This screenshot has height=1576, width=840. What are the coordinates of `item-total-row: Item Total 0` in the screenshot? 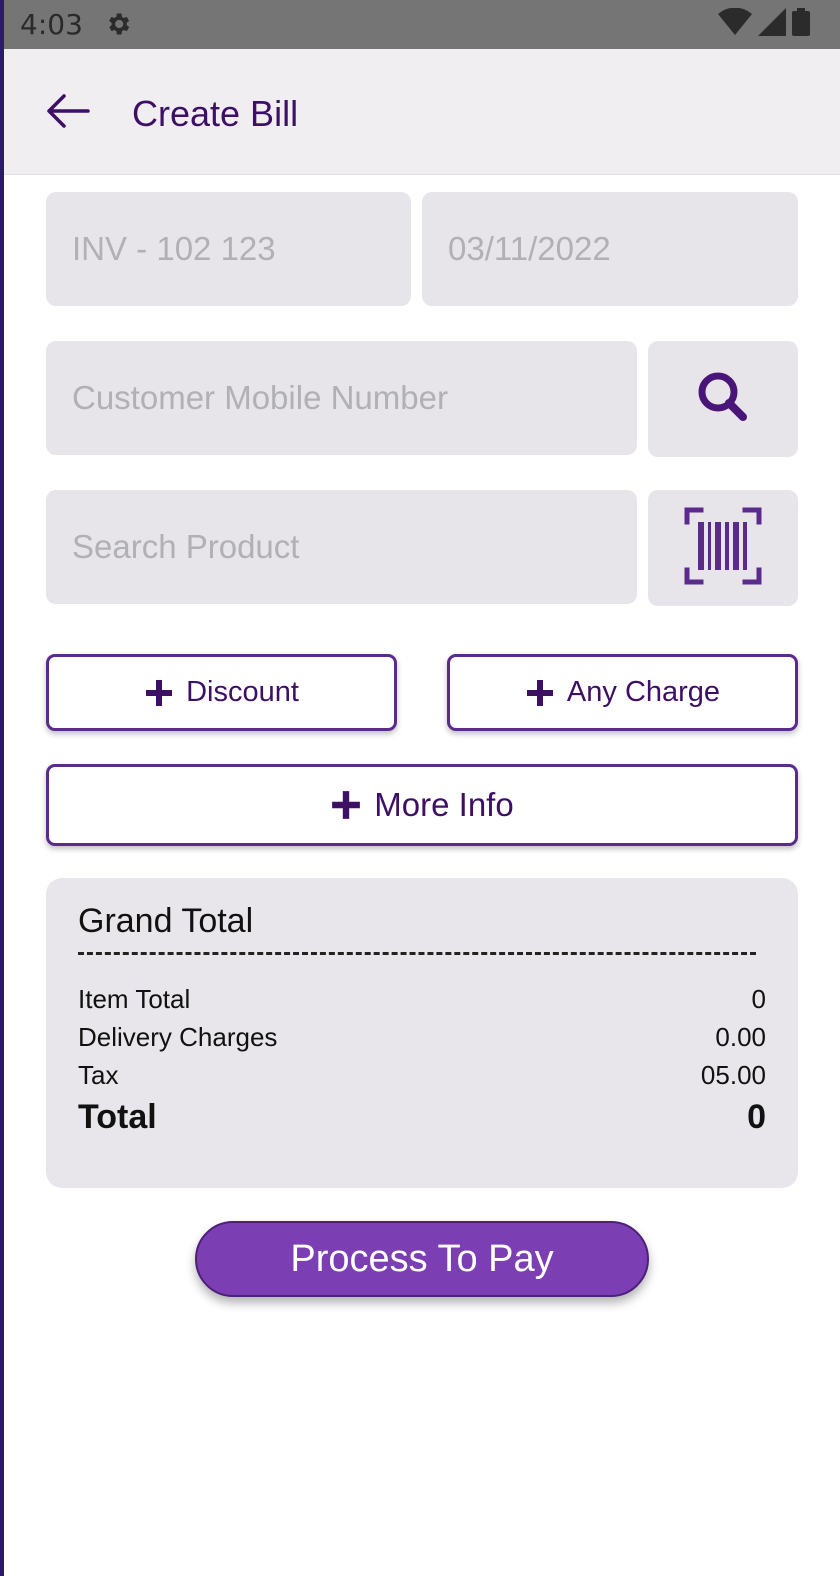 It's located at (422, 999).